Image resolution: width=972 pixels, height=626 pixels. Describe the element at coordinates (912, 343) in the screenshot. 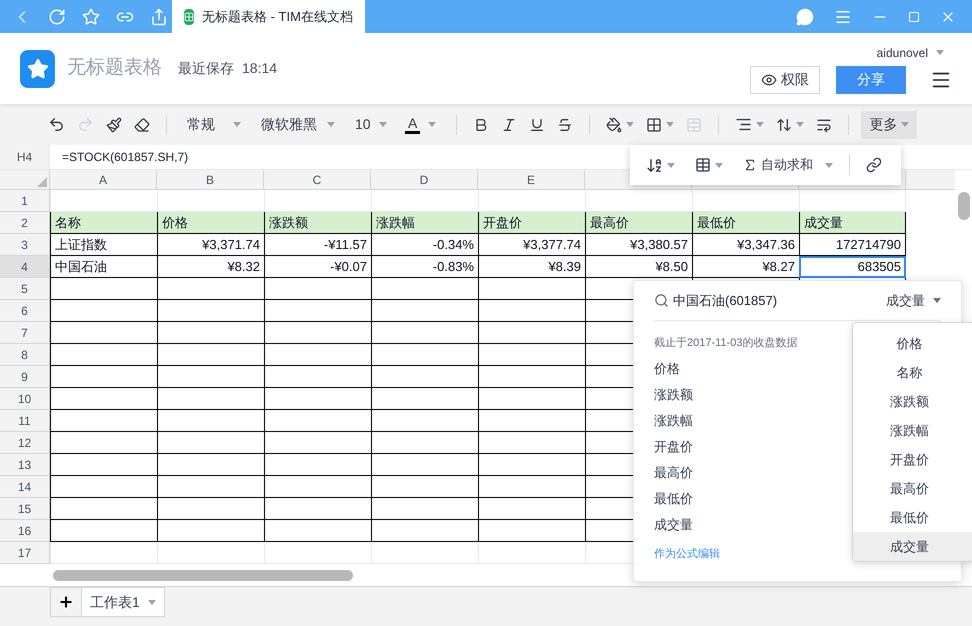

I see `dropdown-option: 价格` at that location.